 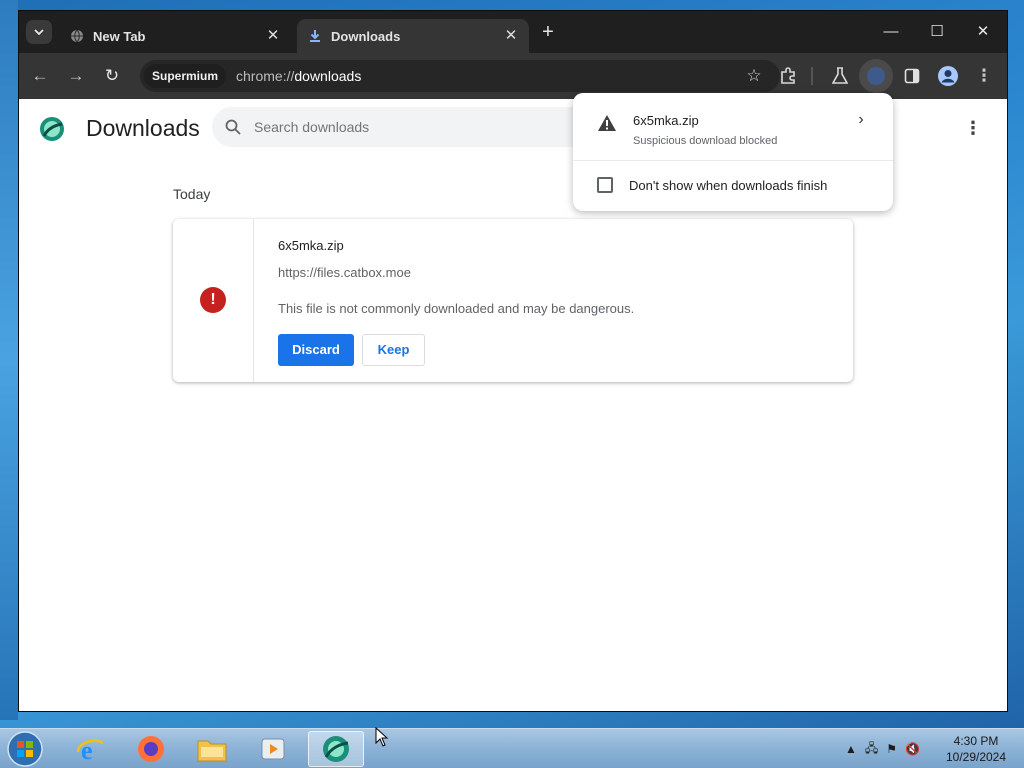 What do you see at coordinates (413, 36) in the screenshot?
I see `tab-downloads: Downloads ✕` at bounding box center [413, 36].